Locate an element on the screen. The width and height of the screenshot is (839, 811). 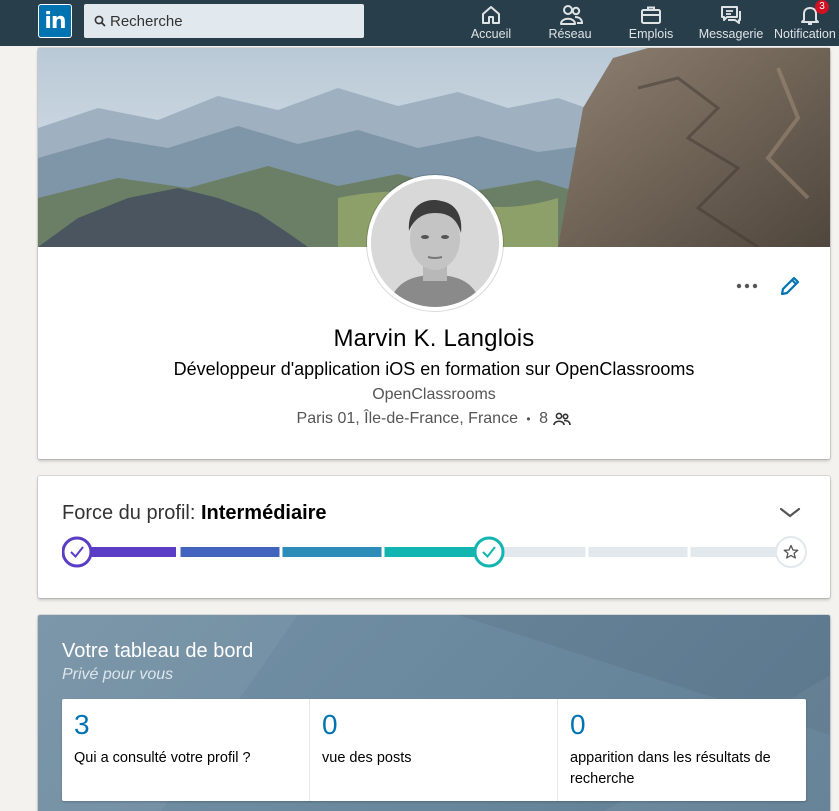
search-icon is located at coordinates (100, 21).